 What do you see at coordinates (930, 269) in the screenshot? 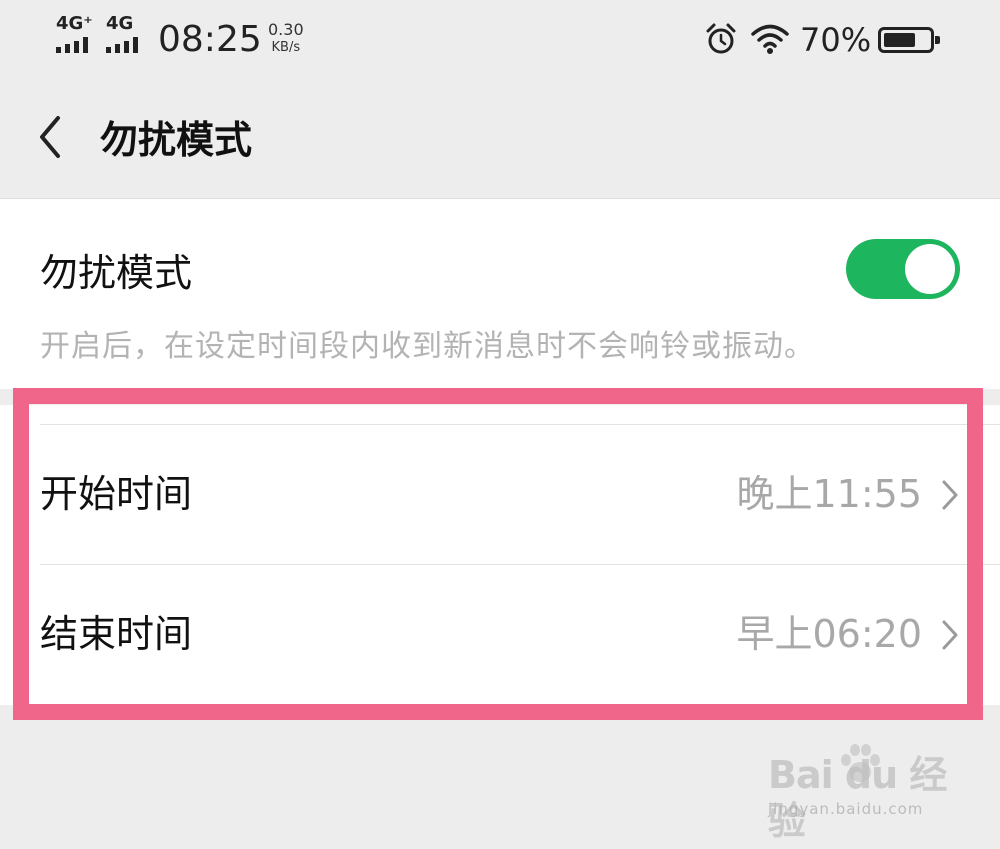
I see `toggle-knob` at bounding box center [930, 269].